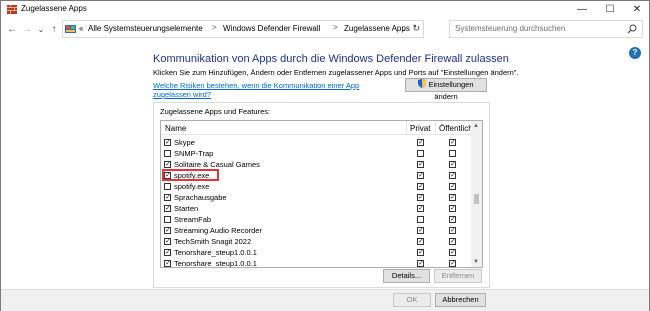 The height and width of the screenshot is (311, 650). What do you see at coordinates (316, 208) in the screenshot?
I see `table-row: ✓ Starten ✓ ✓` at bounding box center [316, 208].